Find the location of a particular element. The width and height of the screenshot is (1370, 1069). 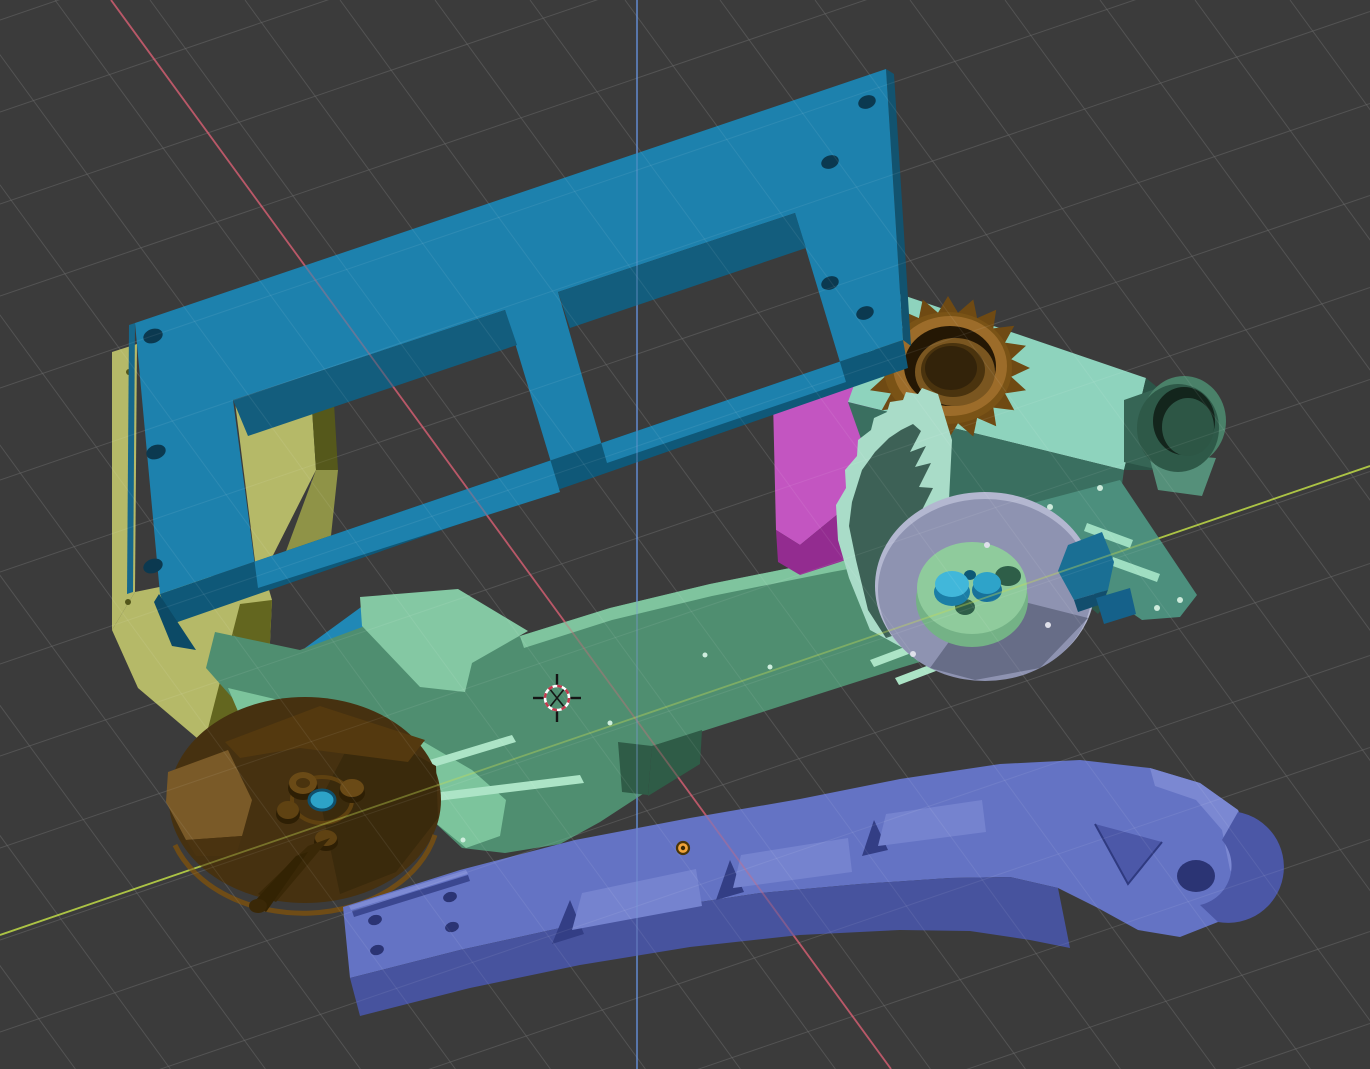

bevel-gear-face is located at coordinates (951, 368).